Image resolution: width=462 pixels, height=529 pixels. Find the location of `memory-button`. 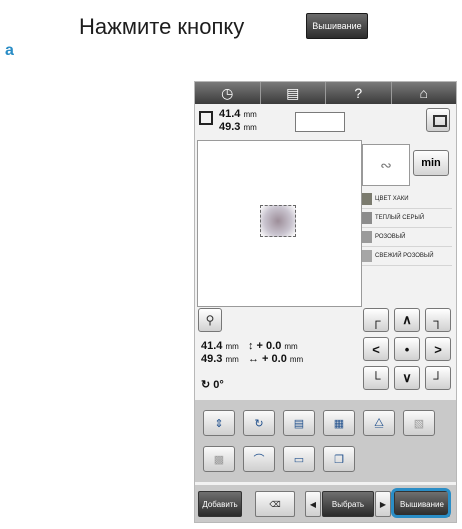

memory-button is located at coordinates (438, 120).